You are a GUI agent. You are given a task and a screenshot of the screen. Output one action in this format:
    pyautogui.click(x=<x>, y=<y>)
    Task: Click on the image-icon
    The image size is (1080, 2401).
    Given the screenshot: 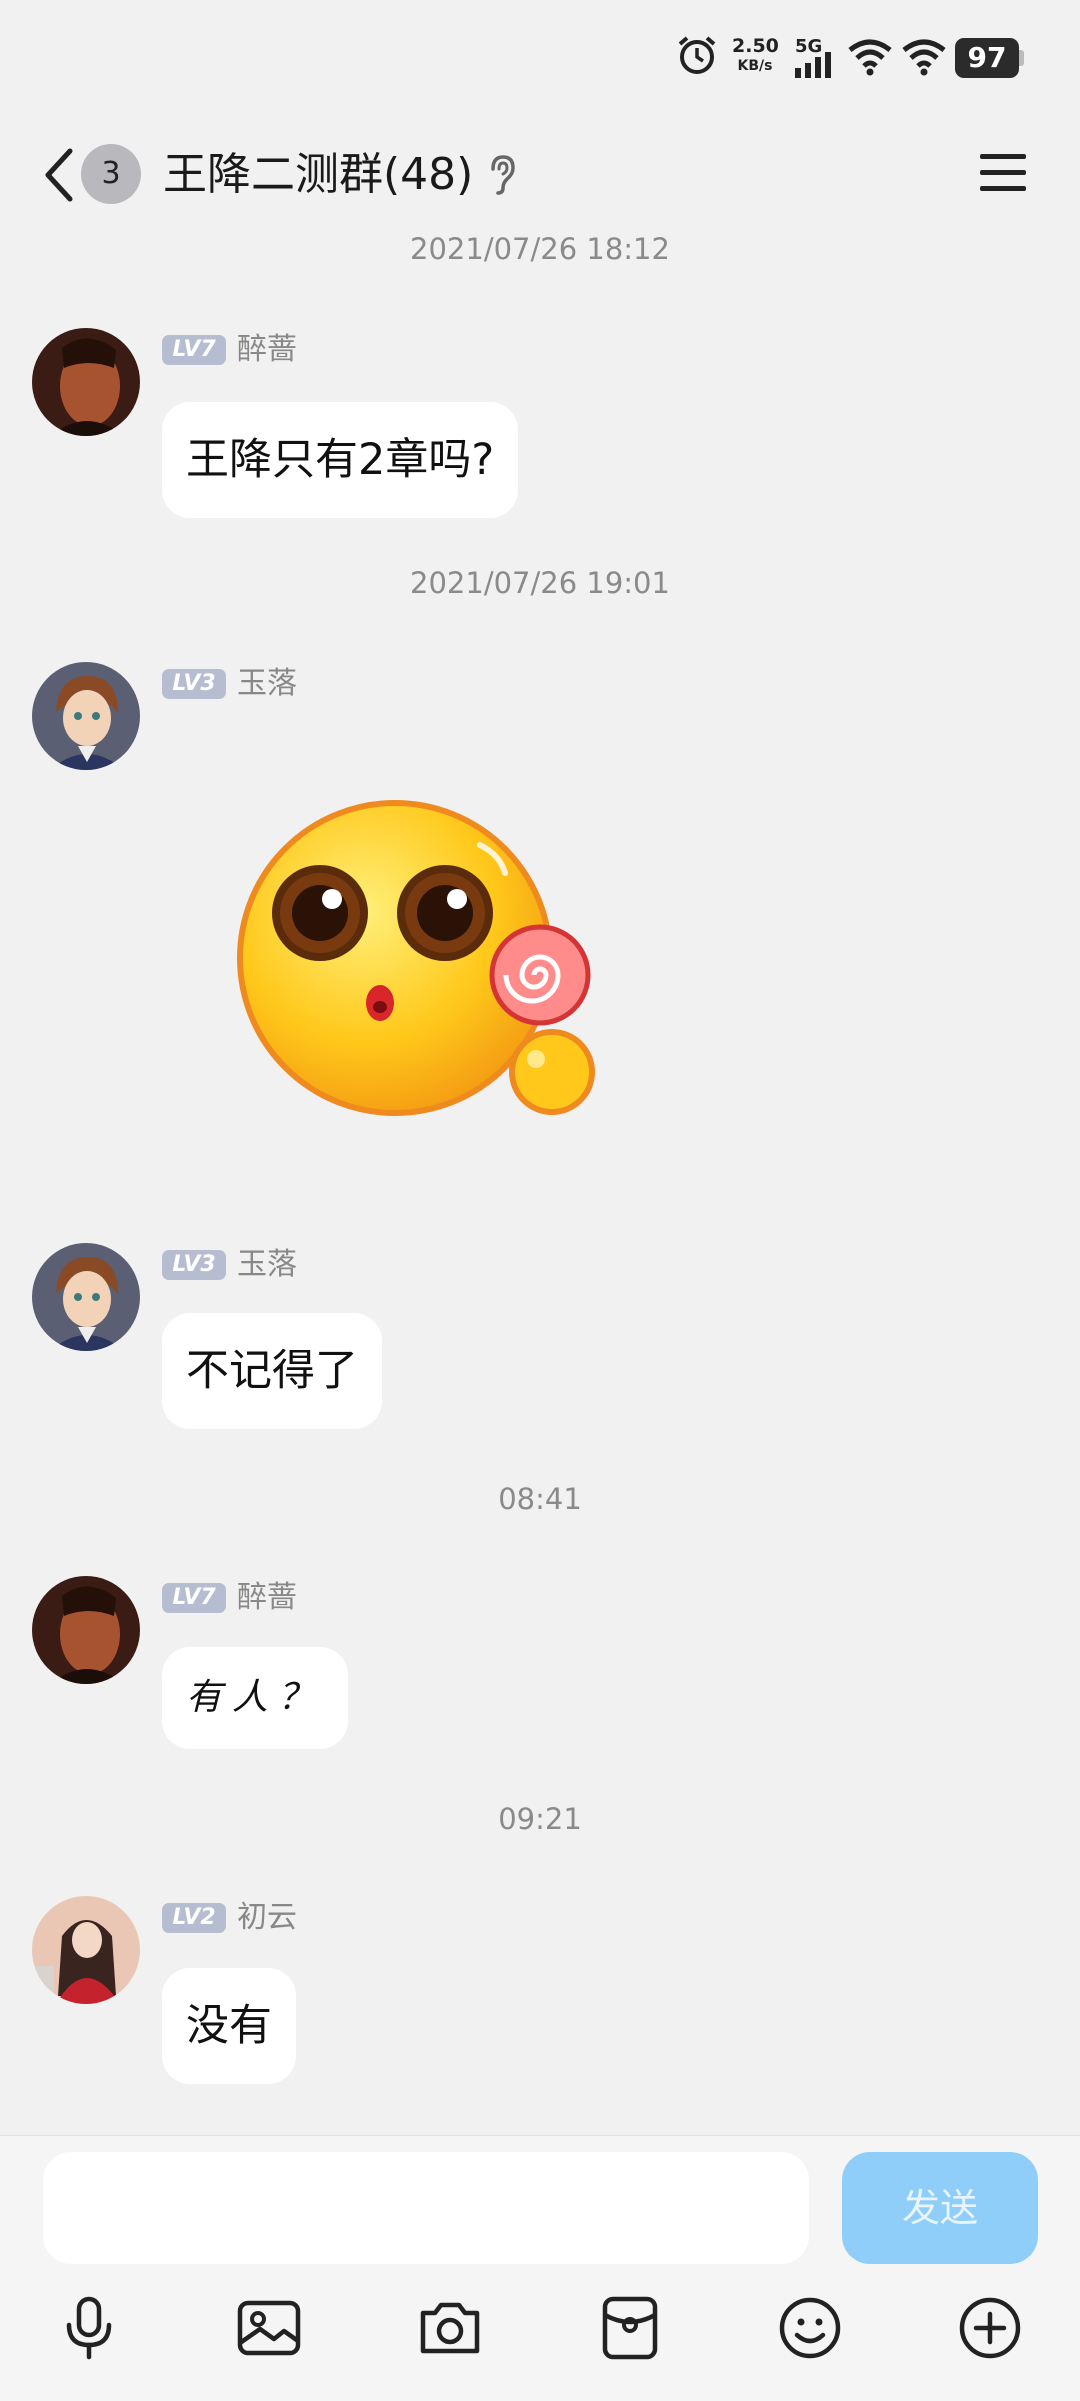 What is the action you would take?
    pyautogui.click(x=269, y=2328)
    